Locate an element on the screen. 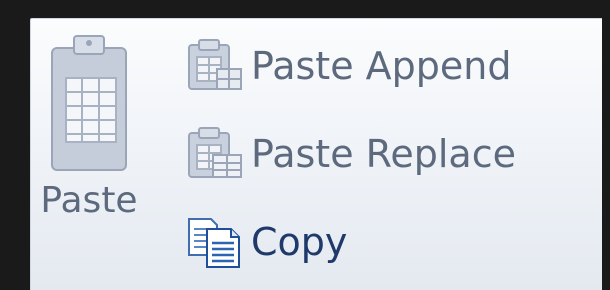 This screenshot has width=610, height=290. paste-append-label: Paste Append is located at coordinates (381, 66).